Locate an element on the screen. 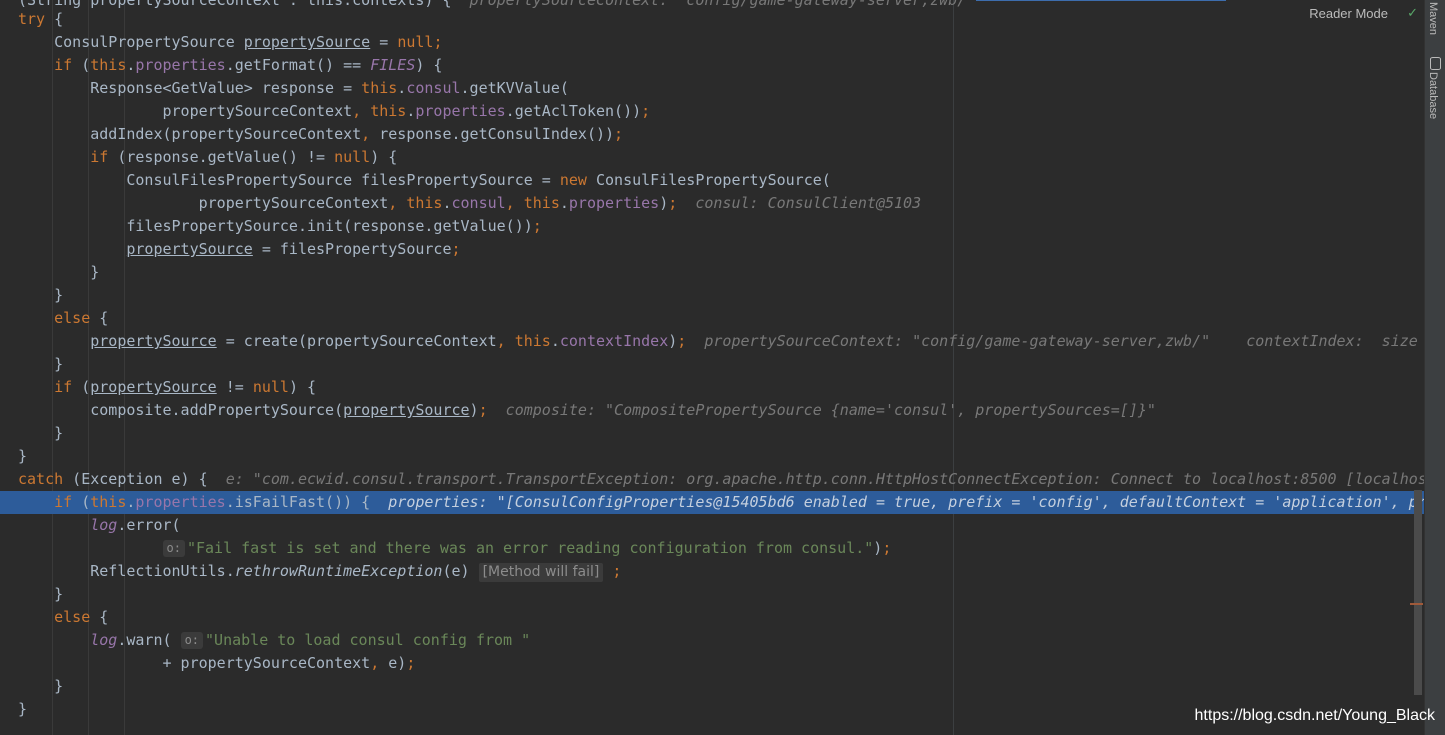 The image size is (1445, 735). code-token: contextIndex is located at coordinates (614, 341).